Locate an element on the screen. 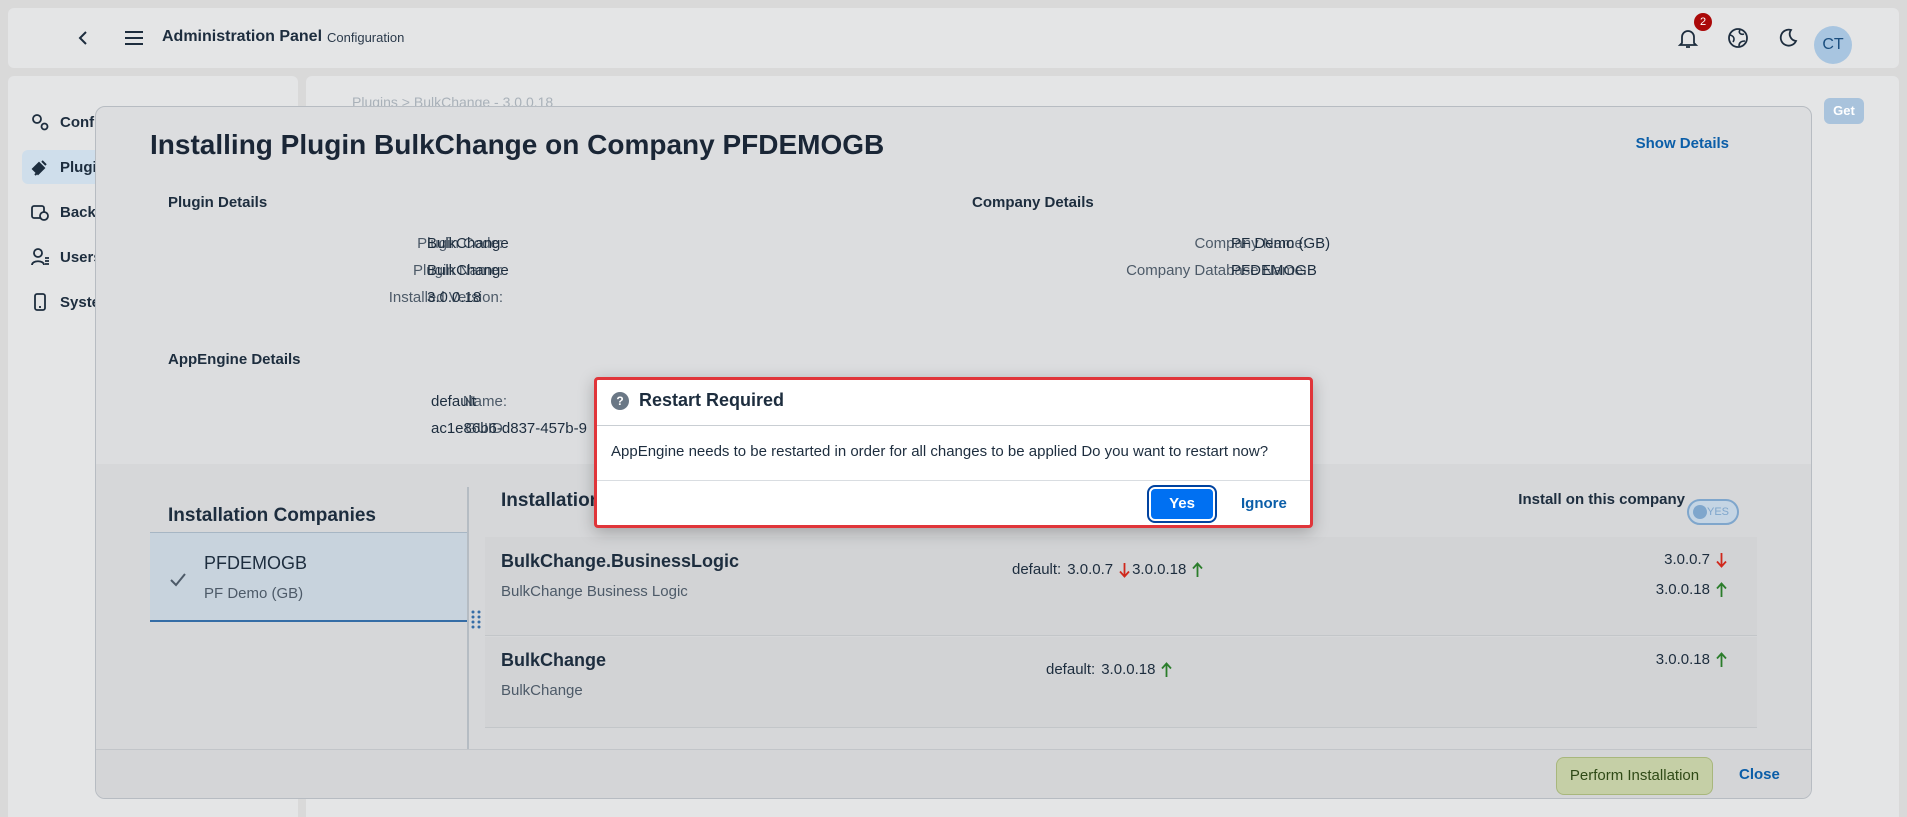  globe-icon is located at coordinates (1738, 38).